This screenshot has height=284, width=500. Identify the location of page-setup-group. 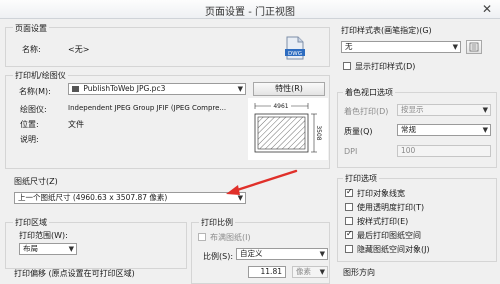
(167, 47).